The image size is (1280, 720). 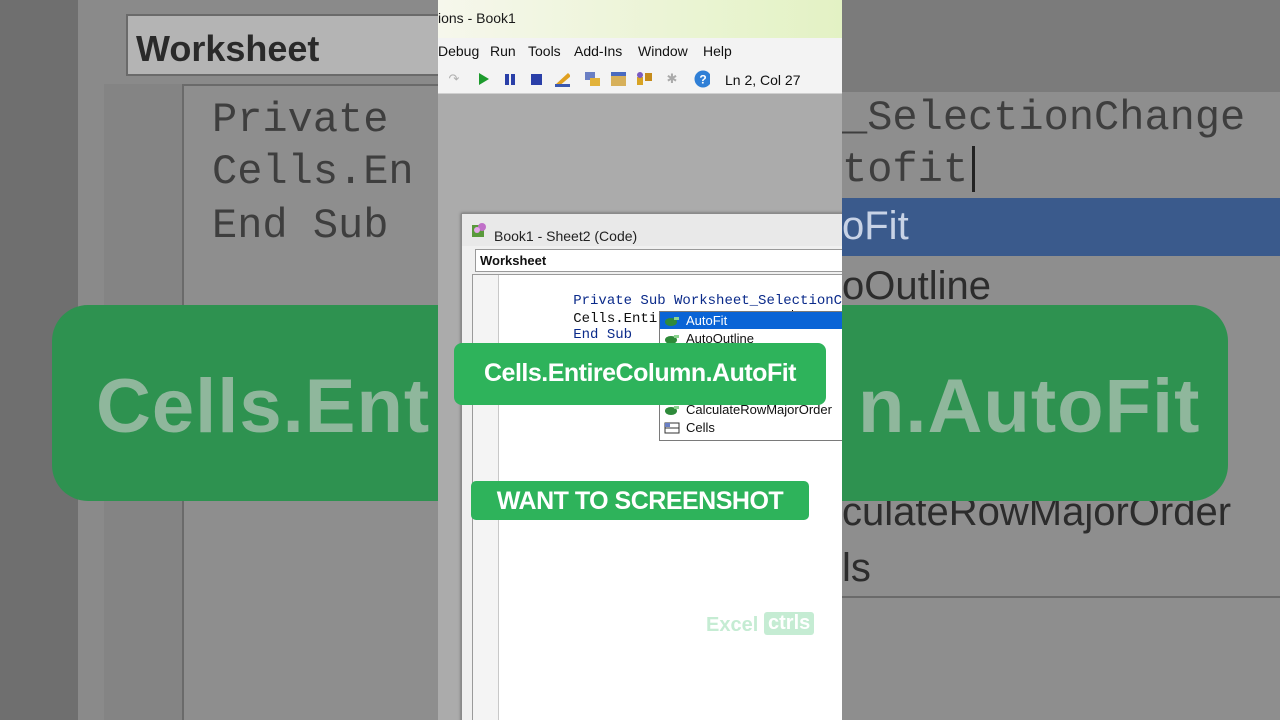 What do you see at coordinates (672, 79) in the screenshot?
I see `toolbox-icon: ✱` at bounding box center [672, 79].